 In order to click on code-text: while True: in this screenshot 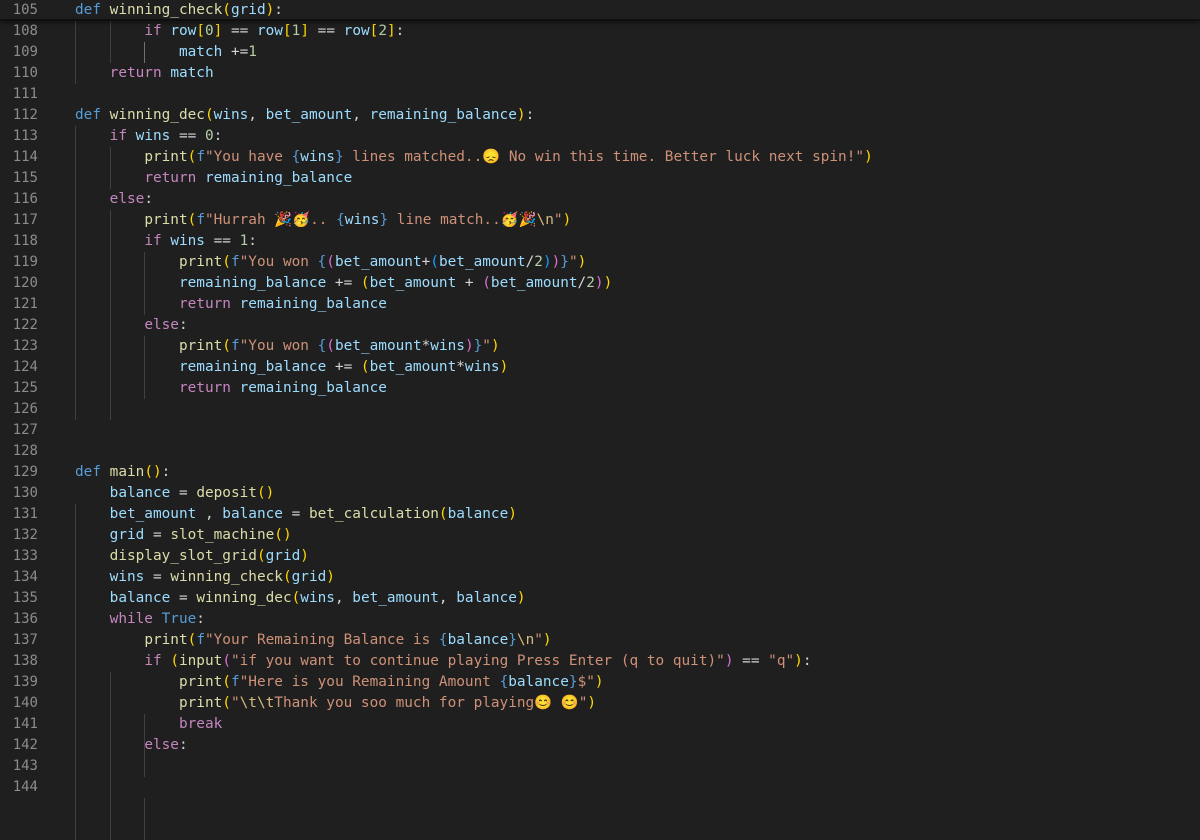, I will do `click(140, 619)`.